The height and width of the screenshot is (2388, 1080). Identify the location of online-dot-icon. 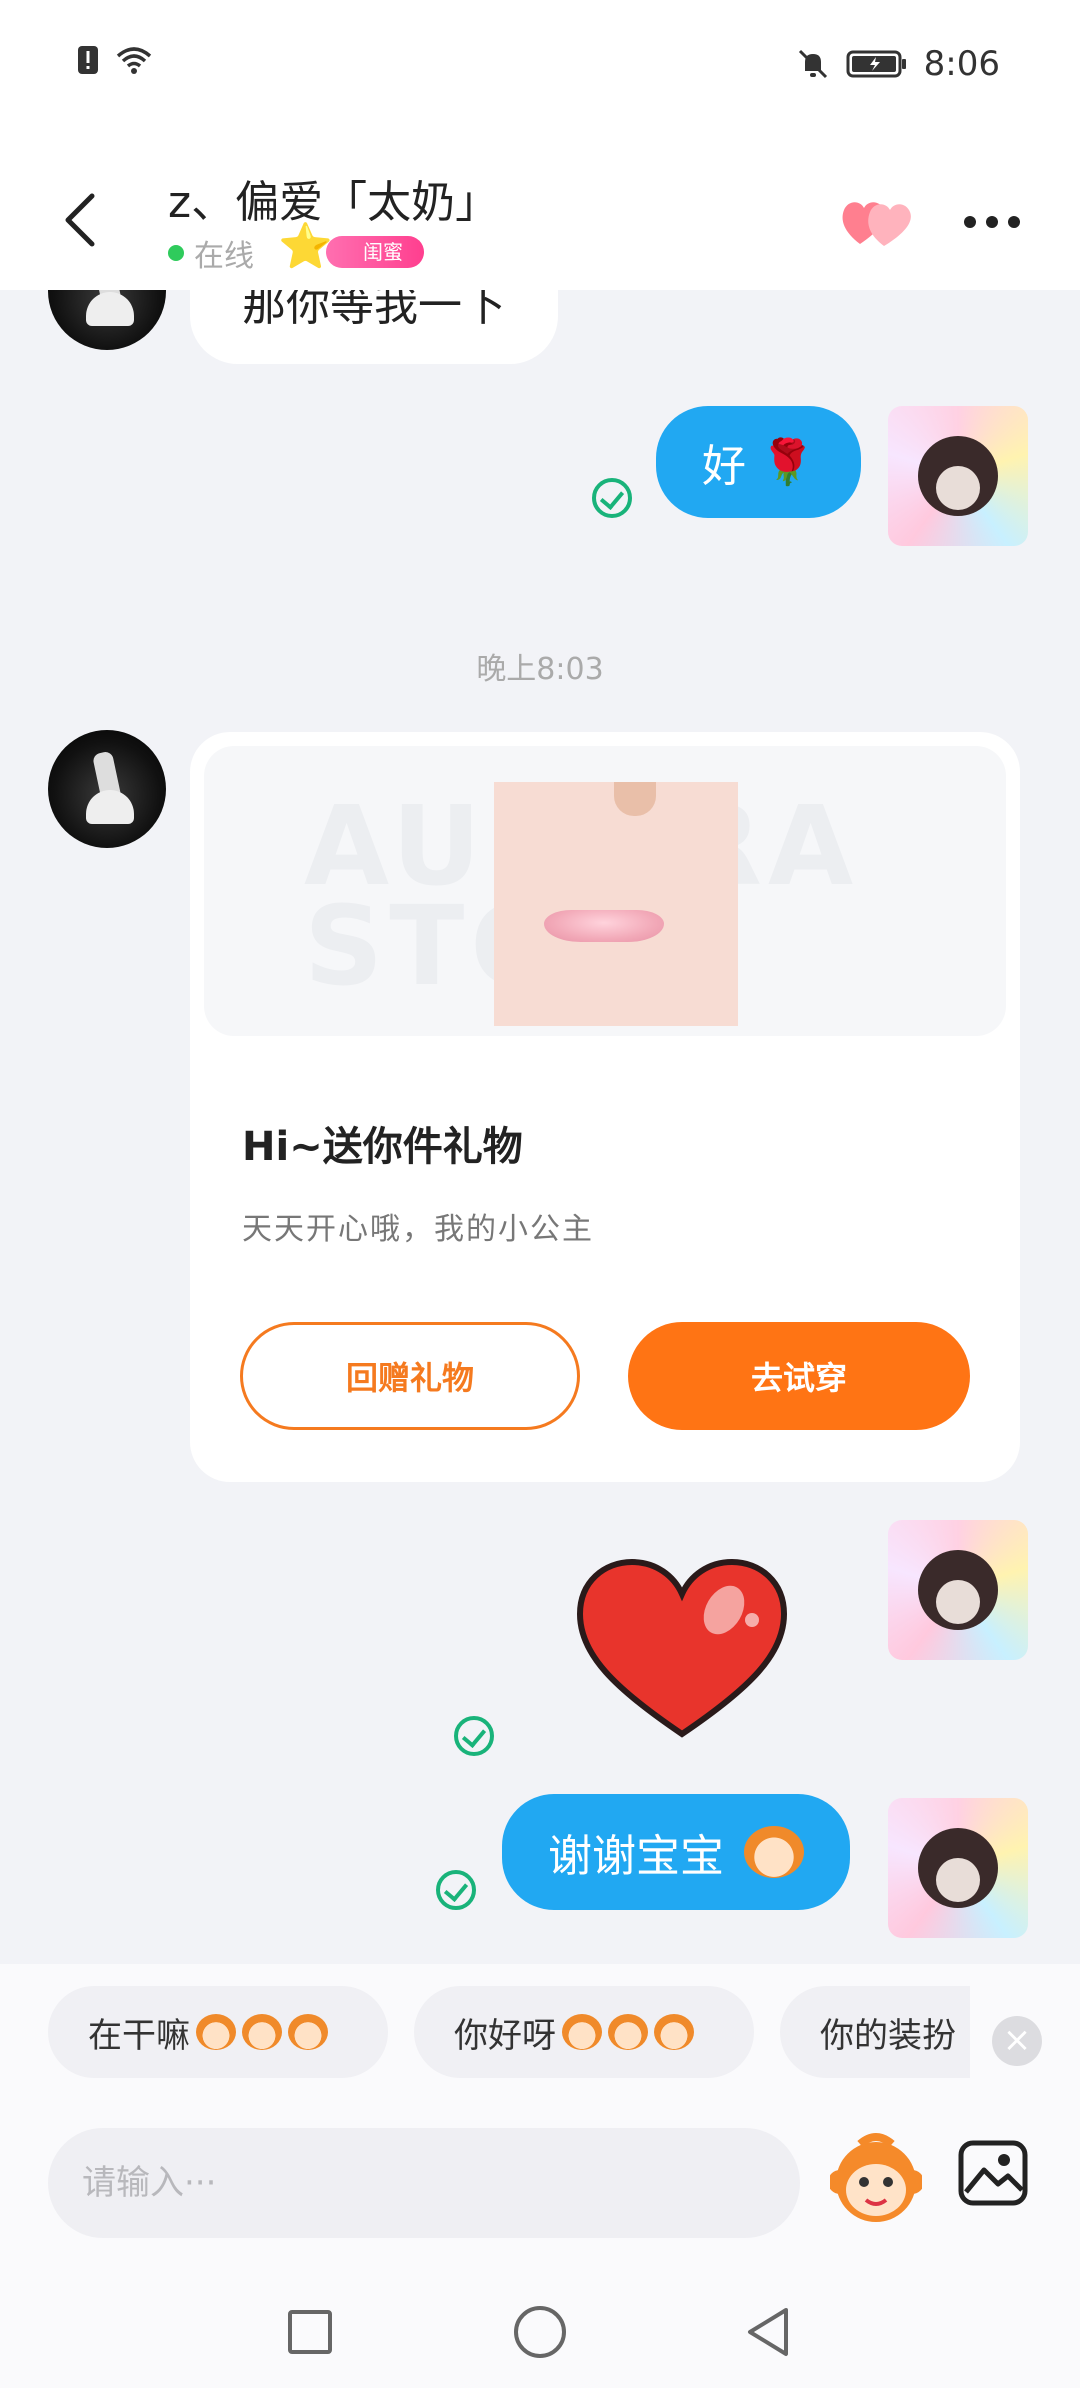
(176, 253).